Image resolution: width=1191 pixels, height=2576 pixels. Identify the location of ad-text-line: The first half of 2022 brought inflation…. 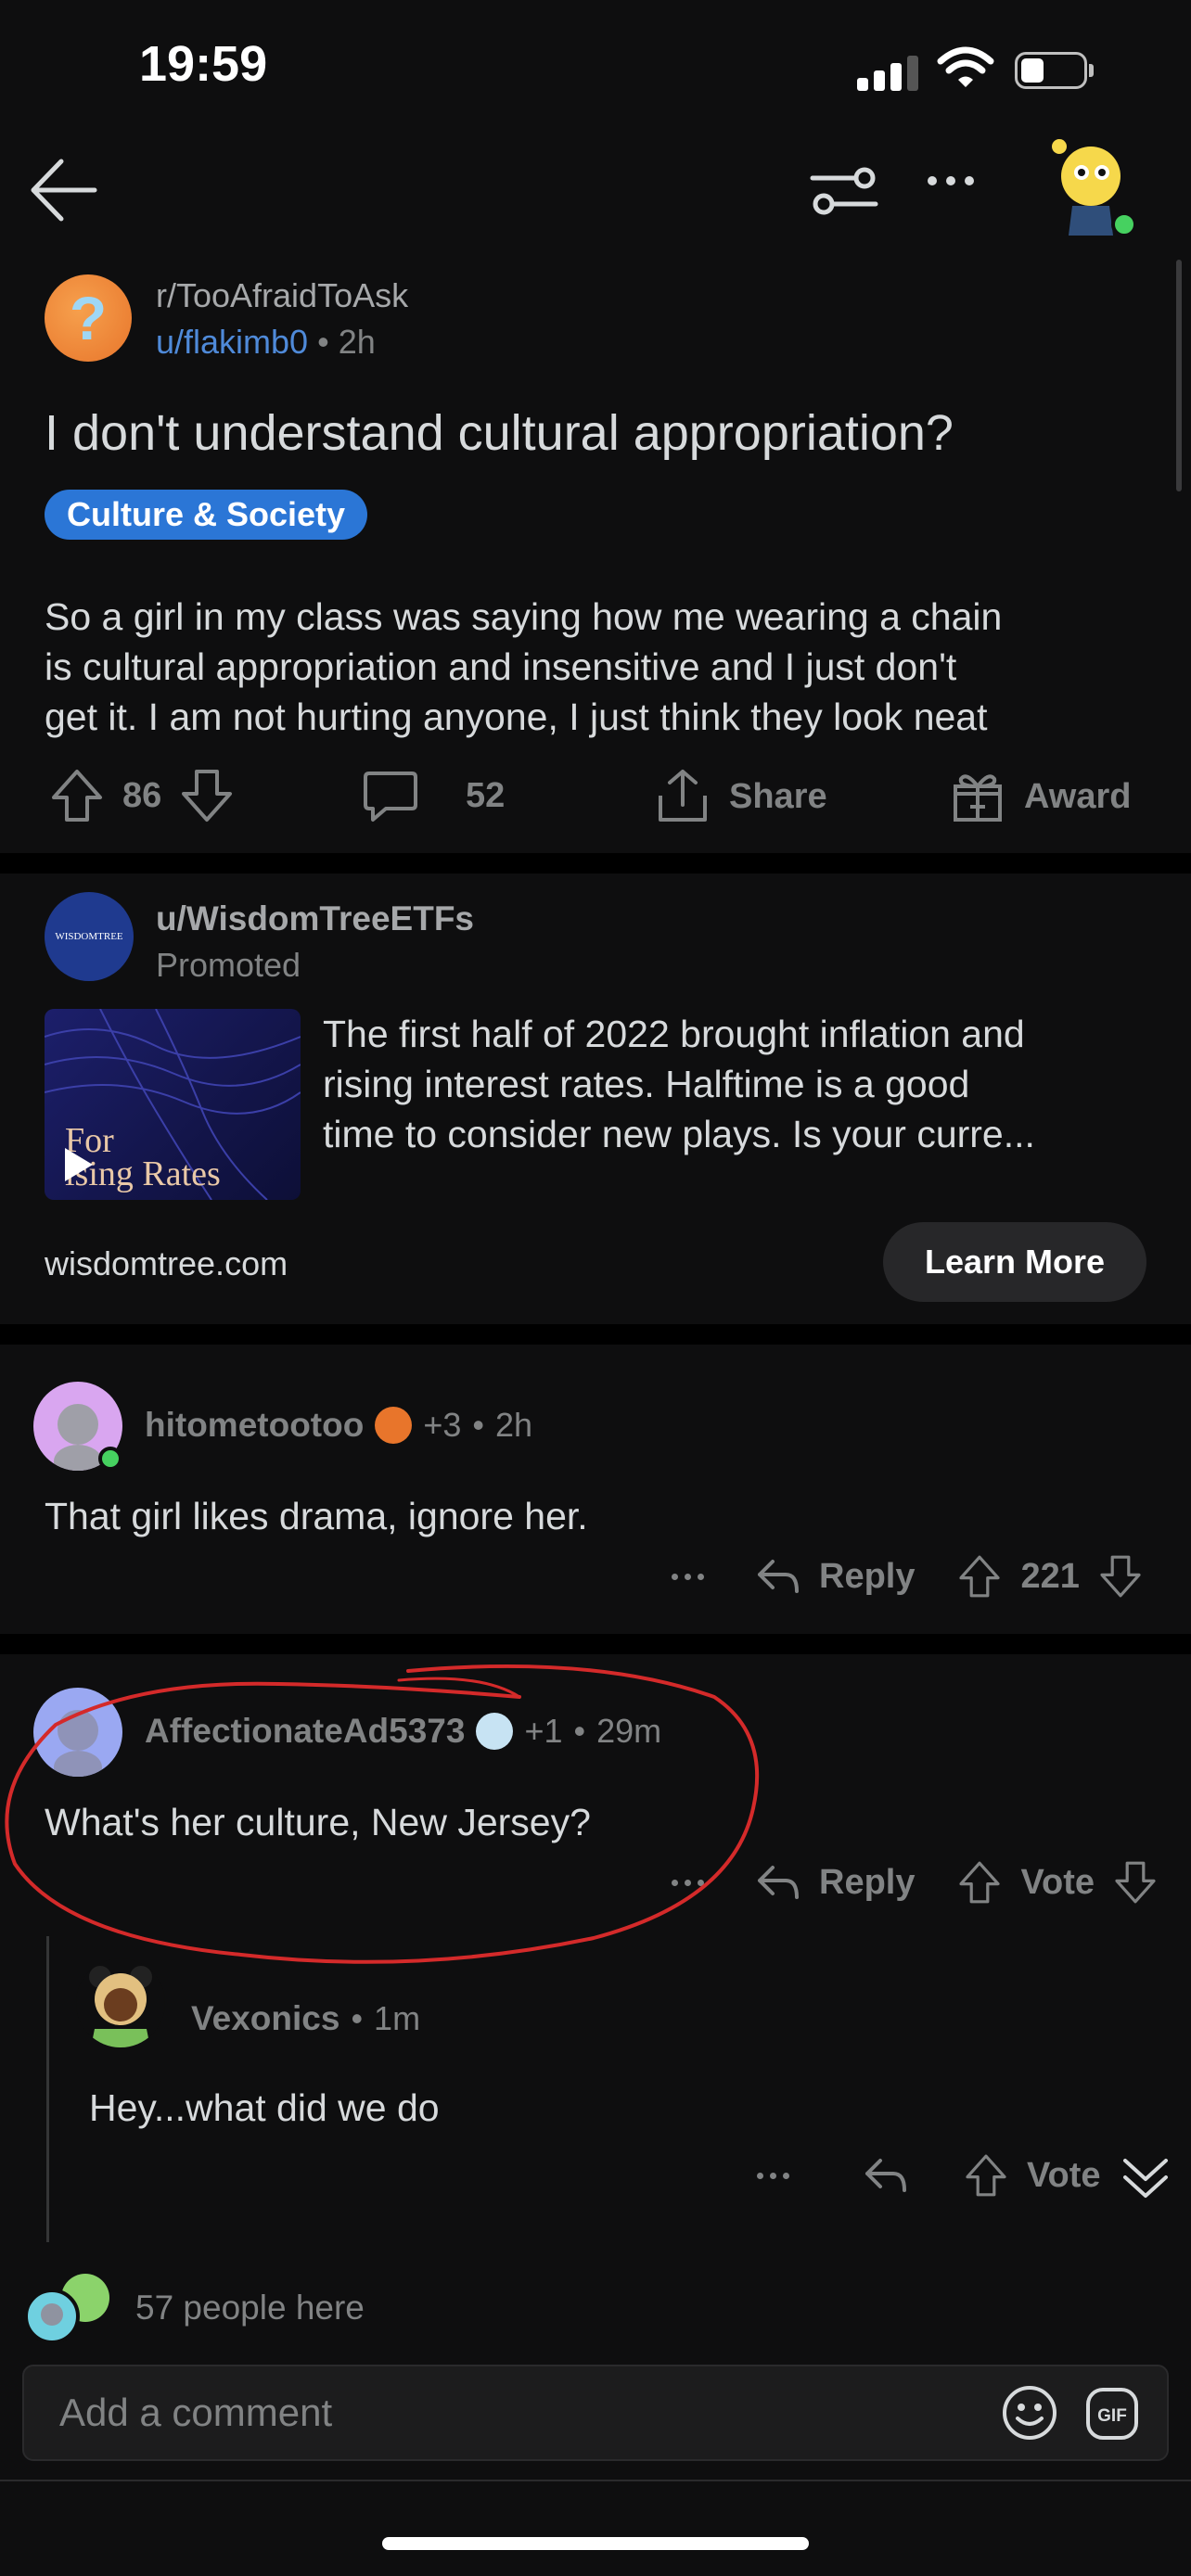
(674, 1034).